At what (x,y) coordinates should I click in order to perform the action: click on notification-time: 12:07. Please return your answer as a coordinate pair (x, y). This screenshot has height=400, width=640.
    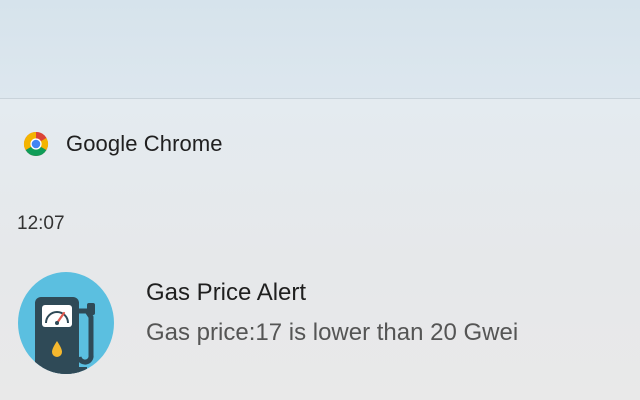
    Looking at the image, I should click on (41, 223).